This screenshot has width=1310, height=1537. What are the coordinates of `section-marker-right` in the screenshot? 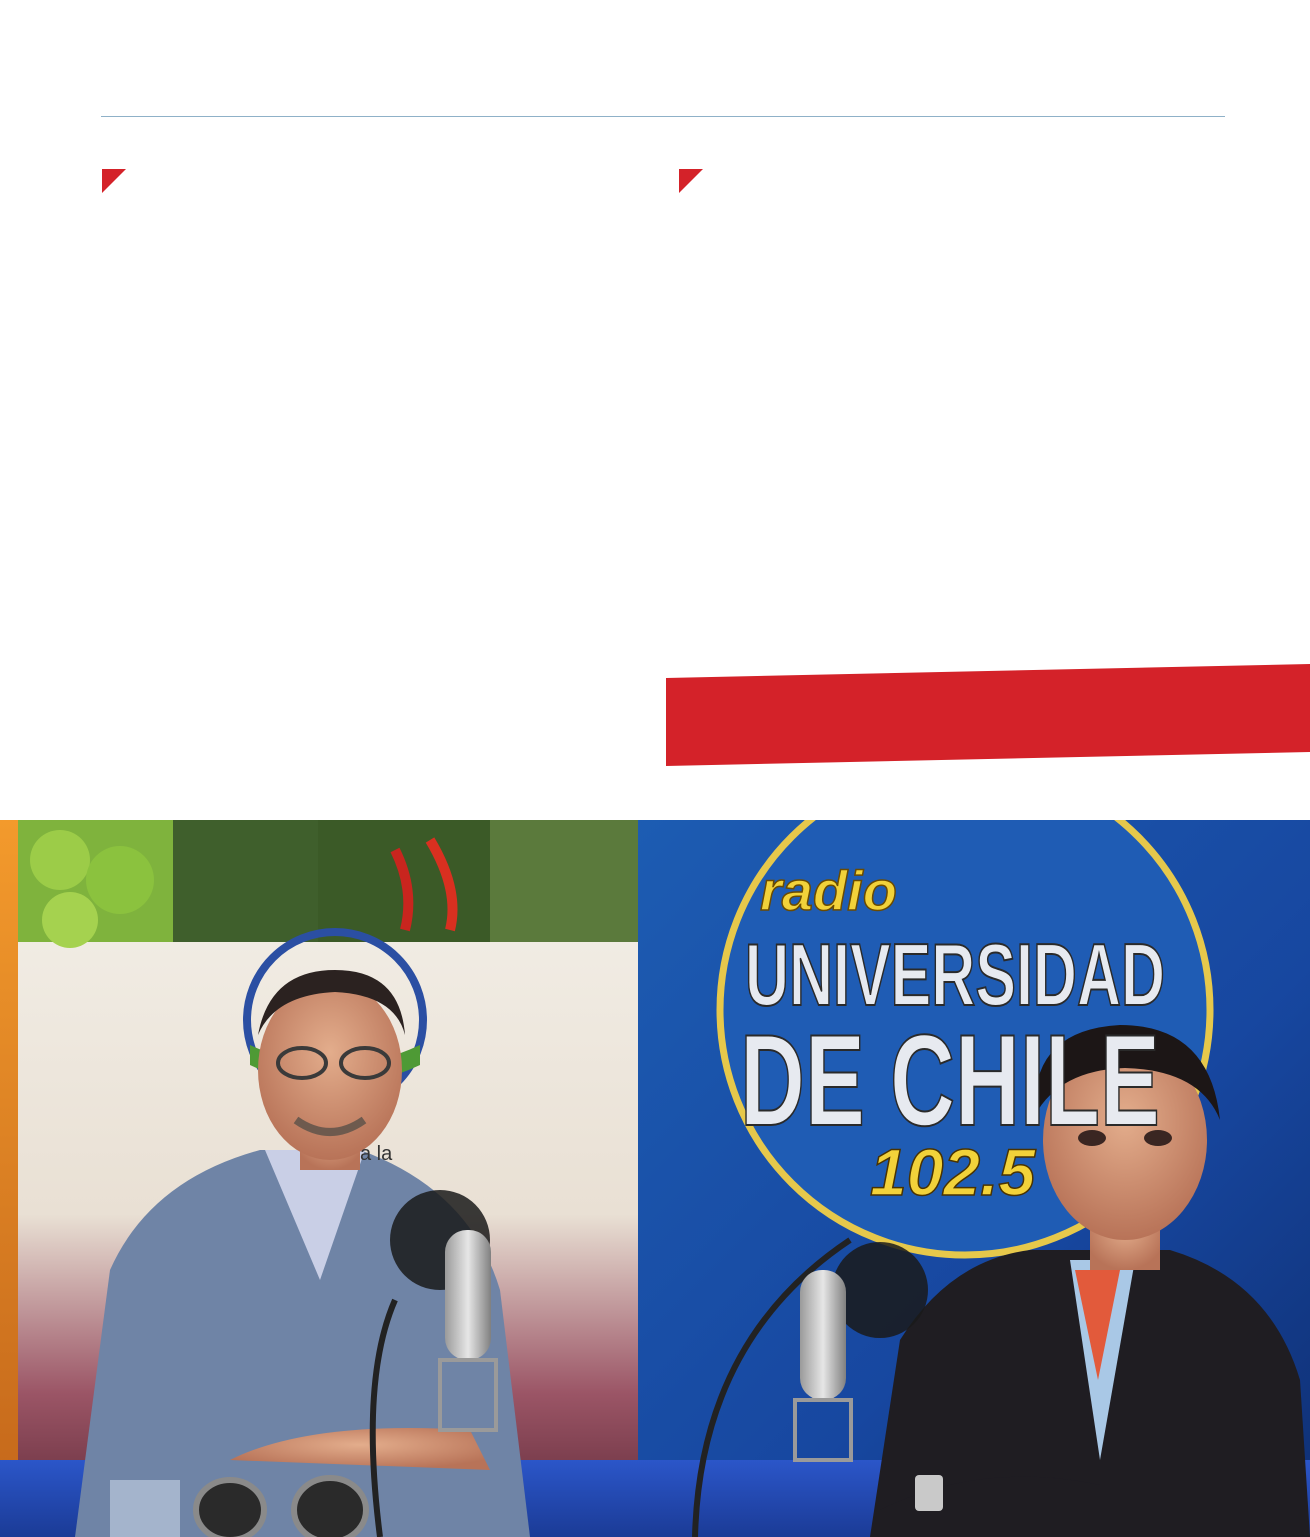 It's located at (691, 181).